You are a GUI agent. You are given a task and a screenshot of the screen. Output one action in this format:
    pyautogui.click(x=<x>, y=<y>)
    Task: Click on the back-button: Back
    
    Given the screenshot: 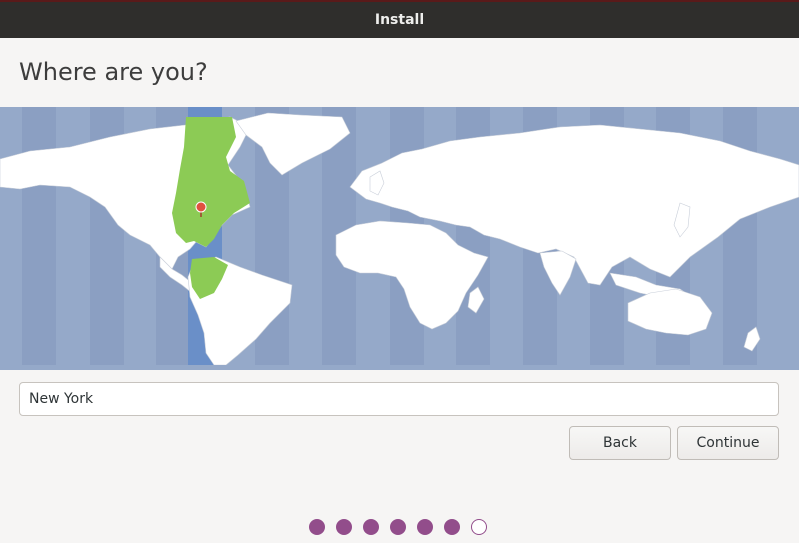 What is the action you would take?
    pyautogui.click(x=620, y=443)
    